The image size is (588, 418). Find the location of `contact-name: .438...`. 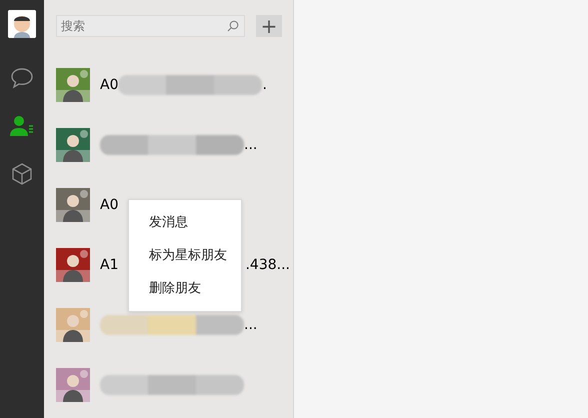

contact-name: .438... is located at coordinates (267, 265).